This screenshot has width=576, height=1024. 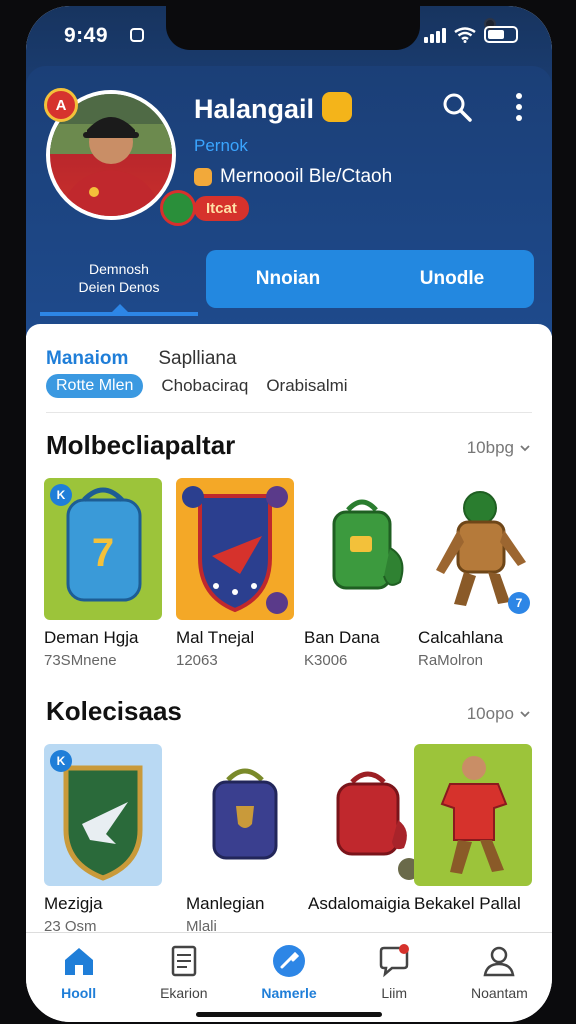 What do you see at coordinates (103, 815) in the screenshot?
I see `item-image: K` at bounding box center [103, 815].